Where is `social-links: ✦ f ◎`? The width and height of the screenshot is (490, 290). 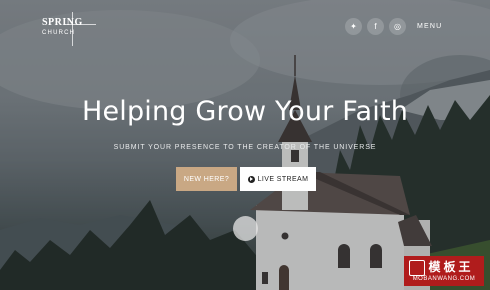 social-links: ✦ f ◎ is located at coordinates (375, 26).